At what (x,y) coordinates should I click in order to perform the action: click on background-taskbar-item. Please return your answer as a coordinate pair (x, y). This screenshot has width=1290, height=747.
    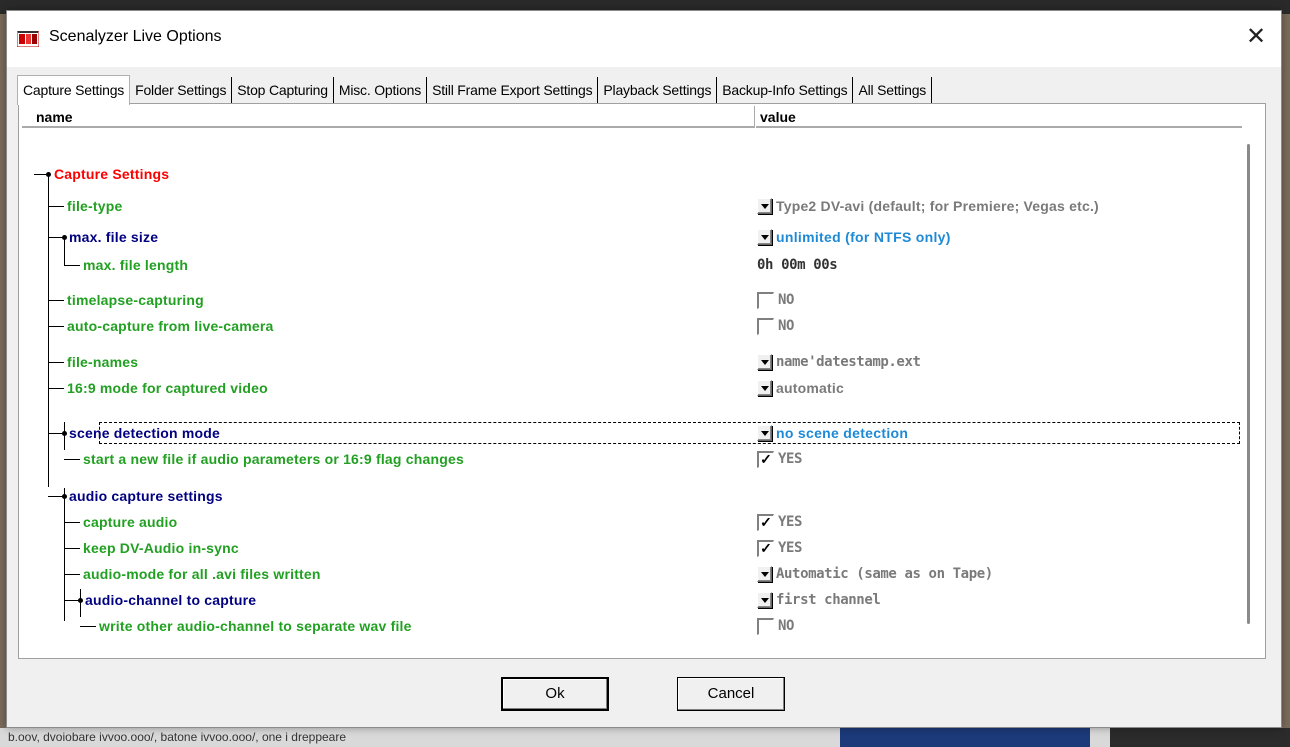
    Looking at the image, I should click on (965, 737).